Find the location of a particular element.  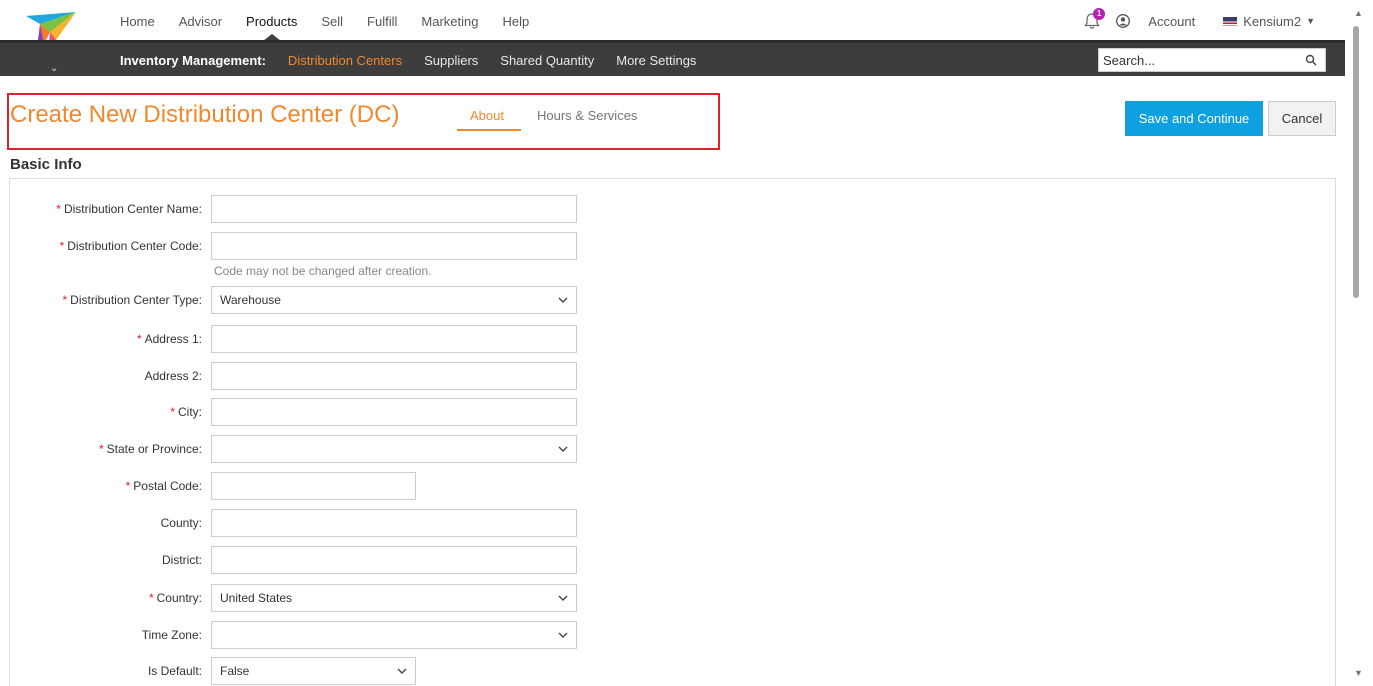

notifications-button: 1 is located at coordinates (1095, 19).